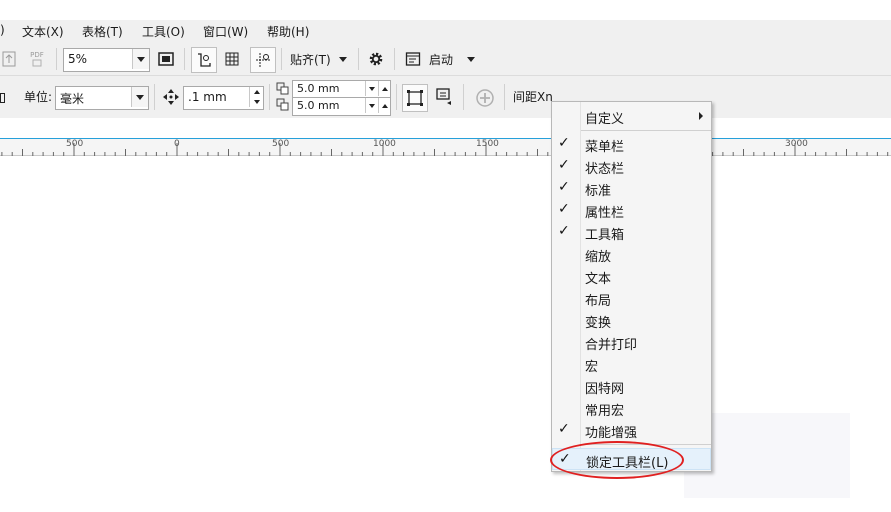 This screenshot has width=891, height=512. I want to click on menu-item-macros: 宏, so click(631, 364).